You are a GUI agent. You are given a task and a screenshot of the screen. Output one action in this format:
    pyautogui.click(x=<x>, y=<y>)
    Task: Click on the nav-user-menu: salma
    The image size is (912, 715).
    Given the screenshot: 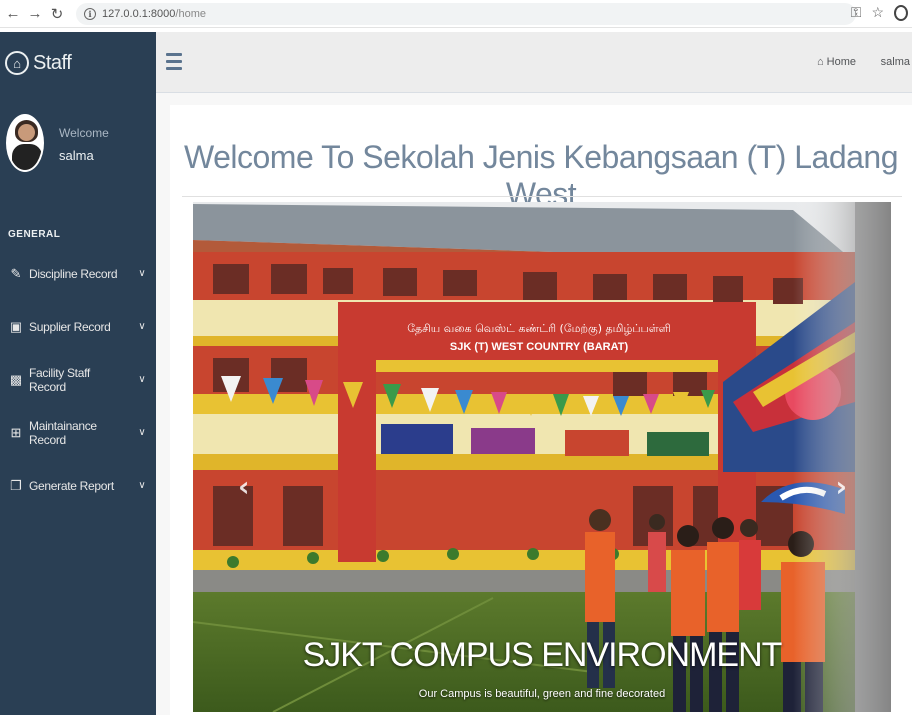 What is the action you would take?
    pyautogui.click(x=895, y=62)
    